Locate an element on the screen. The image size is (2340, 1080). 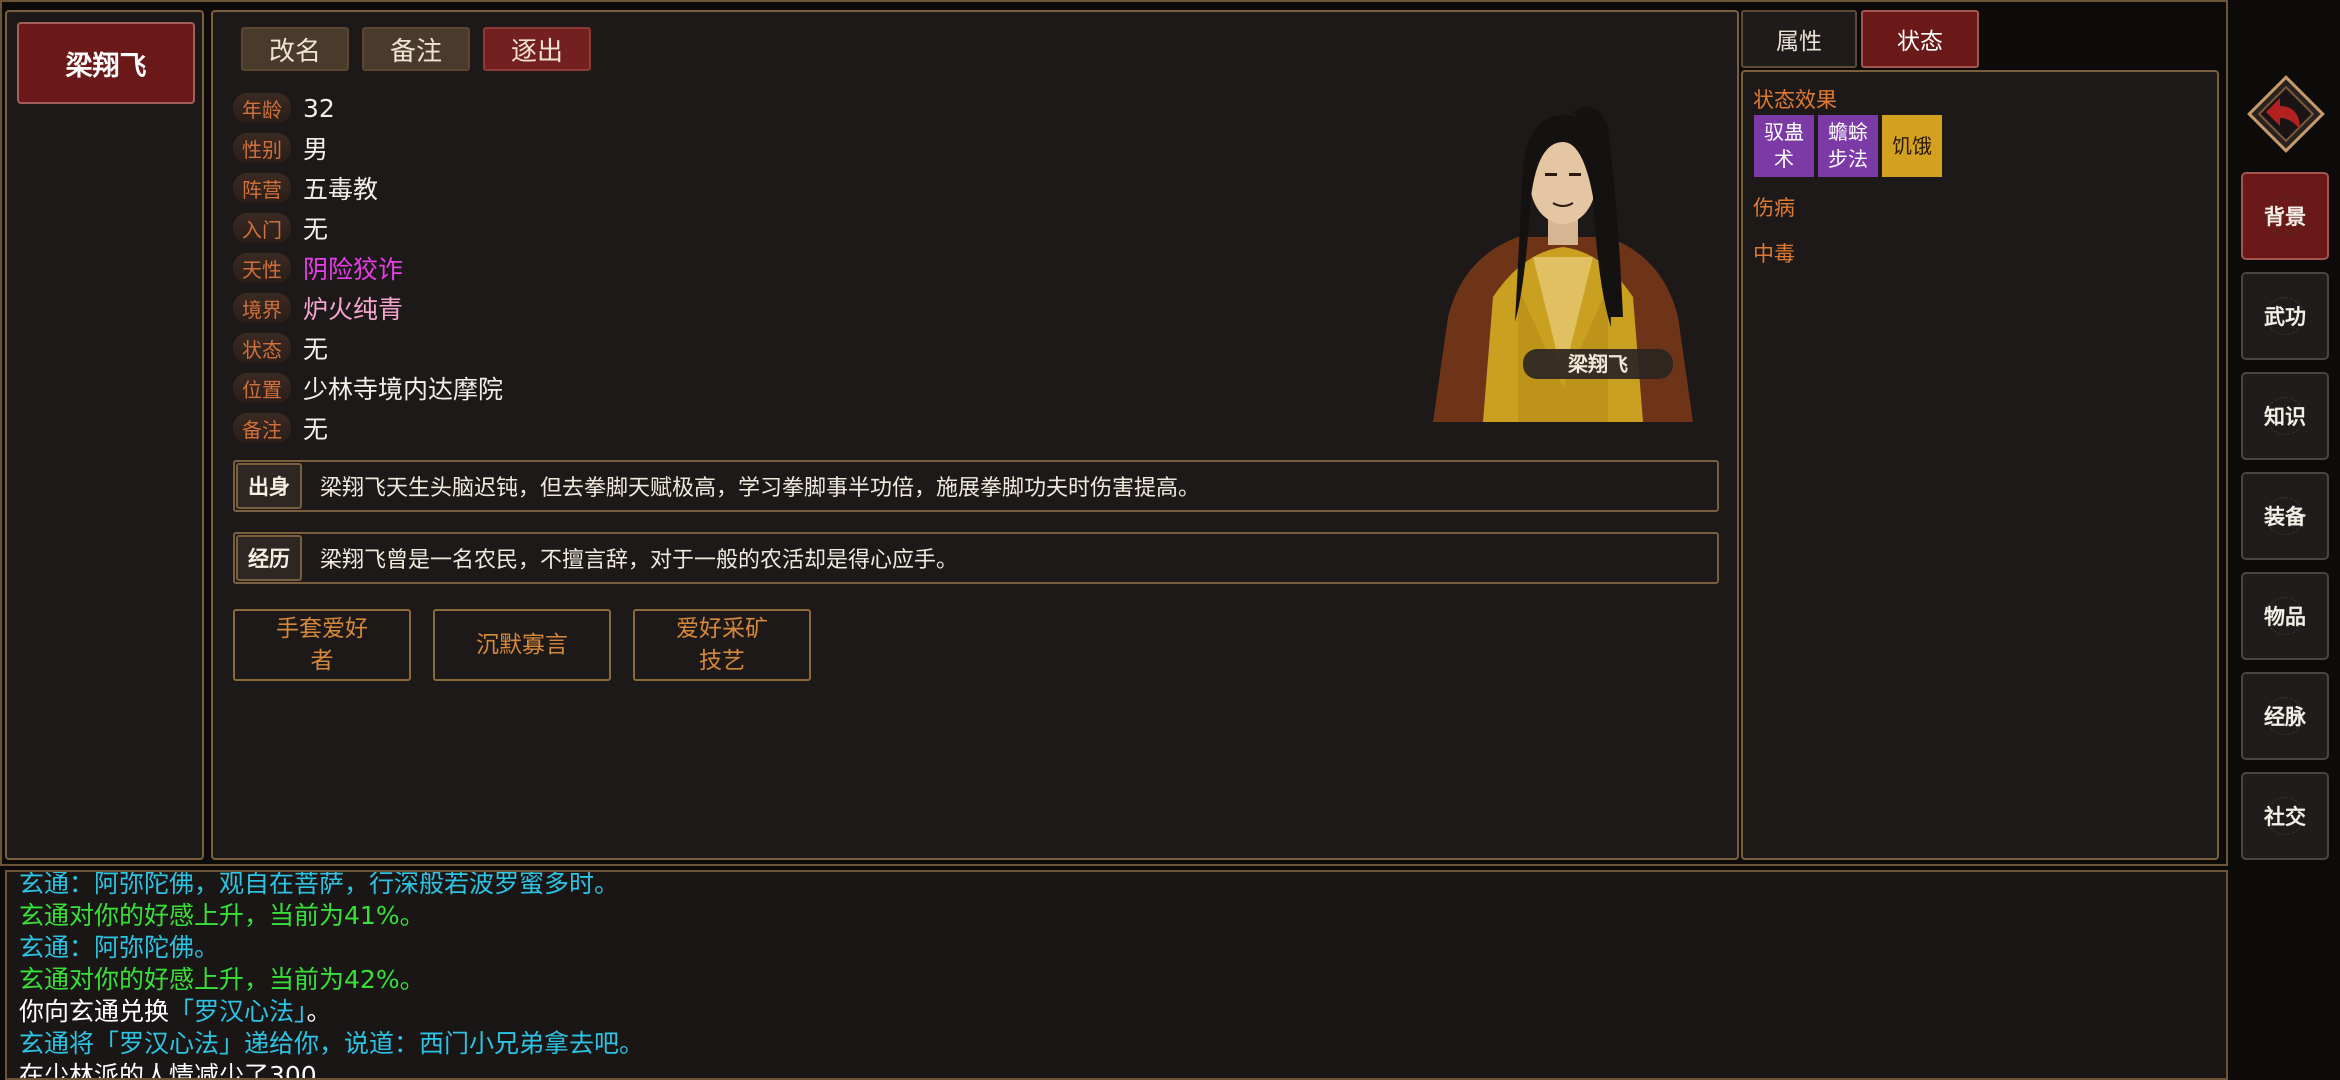
info-row-note: 备注 无 is located at coordinates (280, 428).